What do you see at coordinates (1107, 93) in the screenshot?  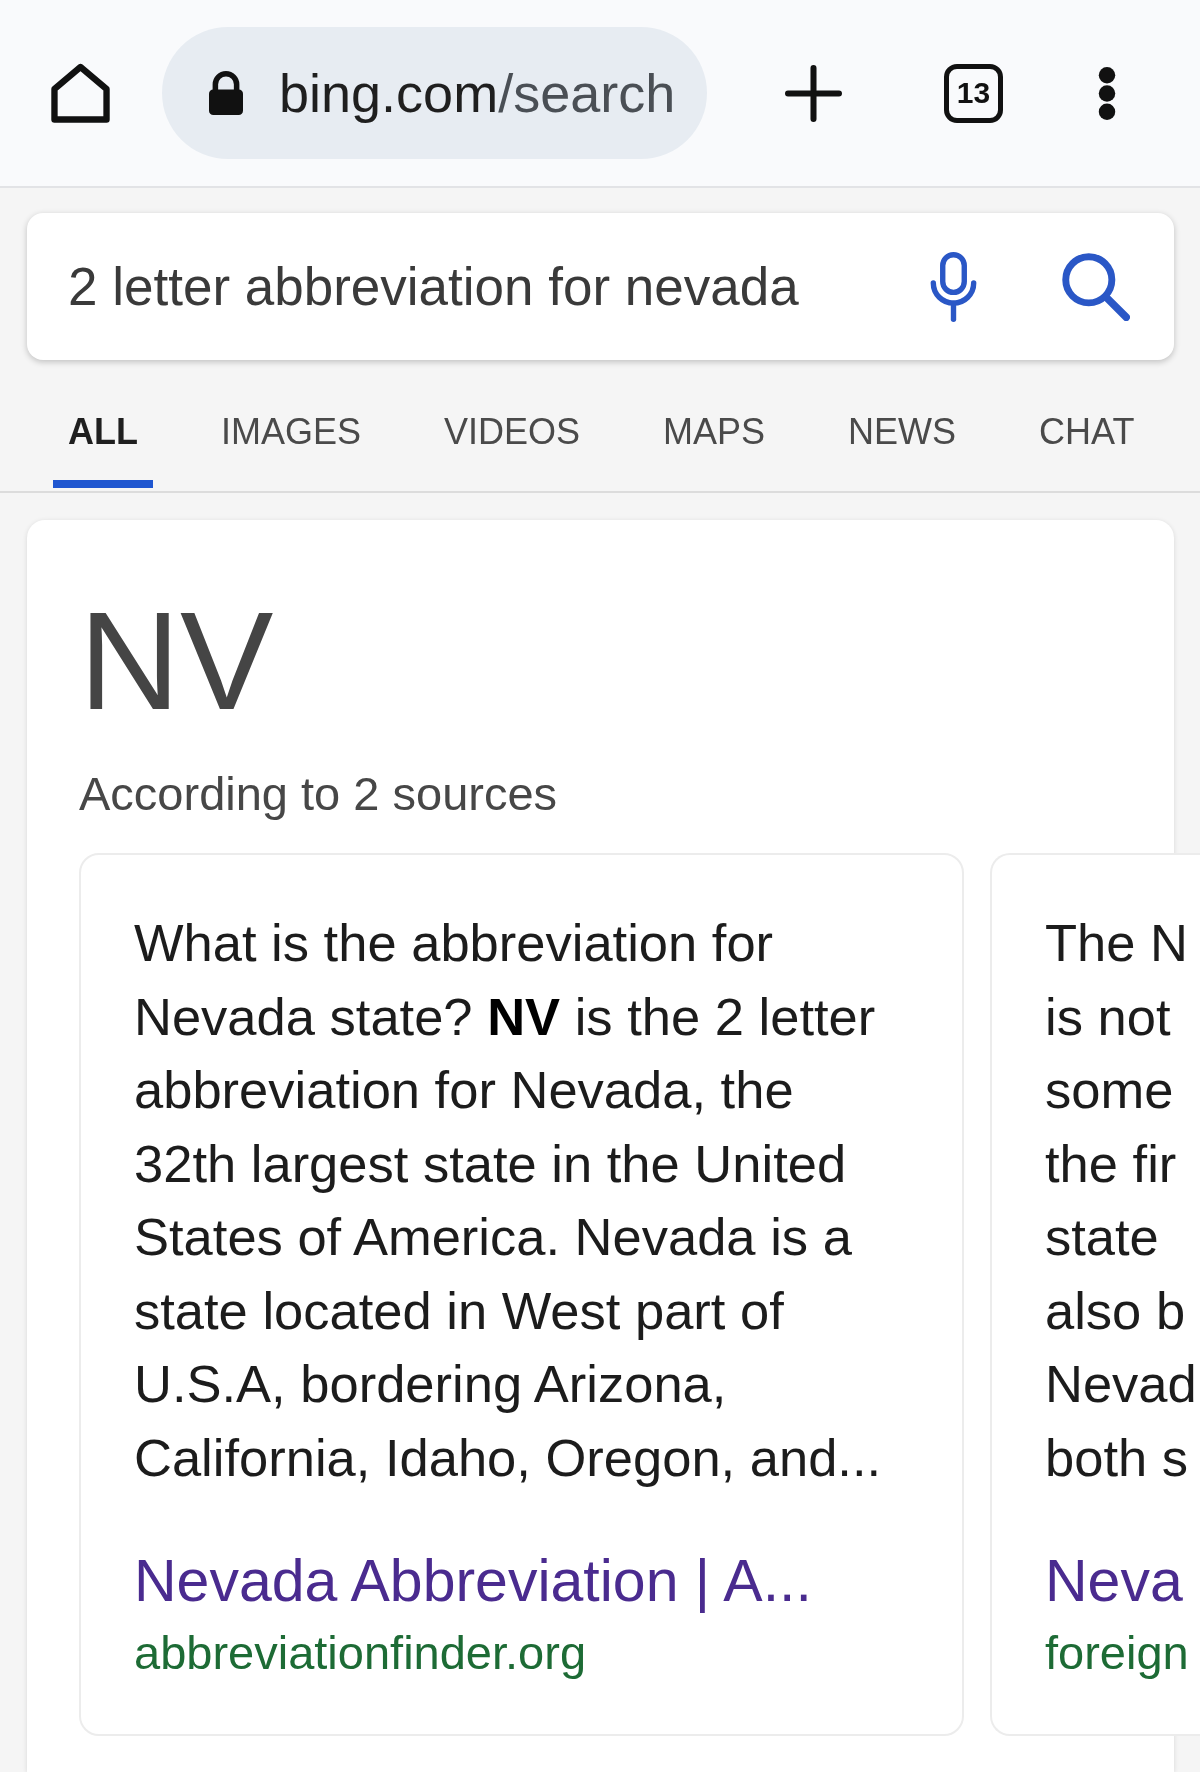 I see `more-menu-icon` at bounding box center [1107, 93].